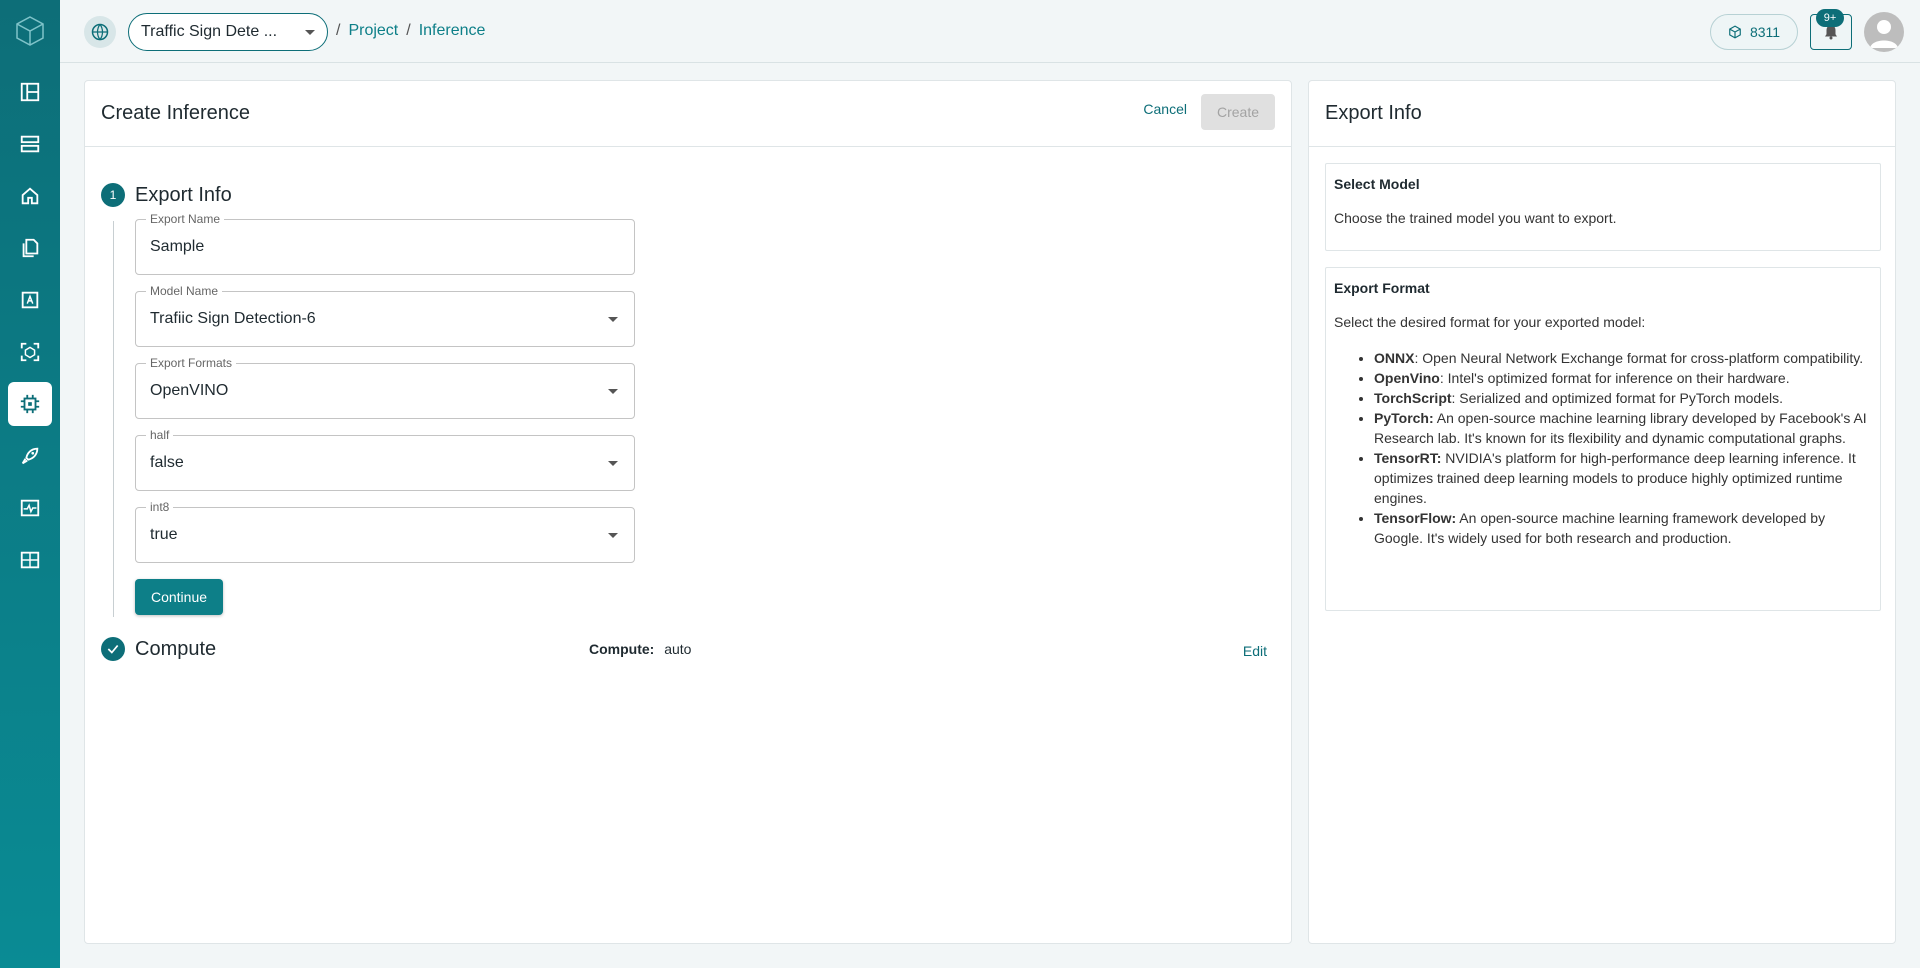 This screenshot has height=968, width=1920. What do you see at coordinates (191, 363) in the screenshot?
I see `field-label: Export Formats` at bounding box center [191, 363].